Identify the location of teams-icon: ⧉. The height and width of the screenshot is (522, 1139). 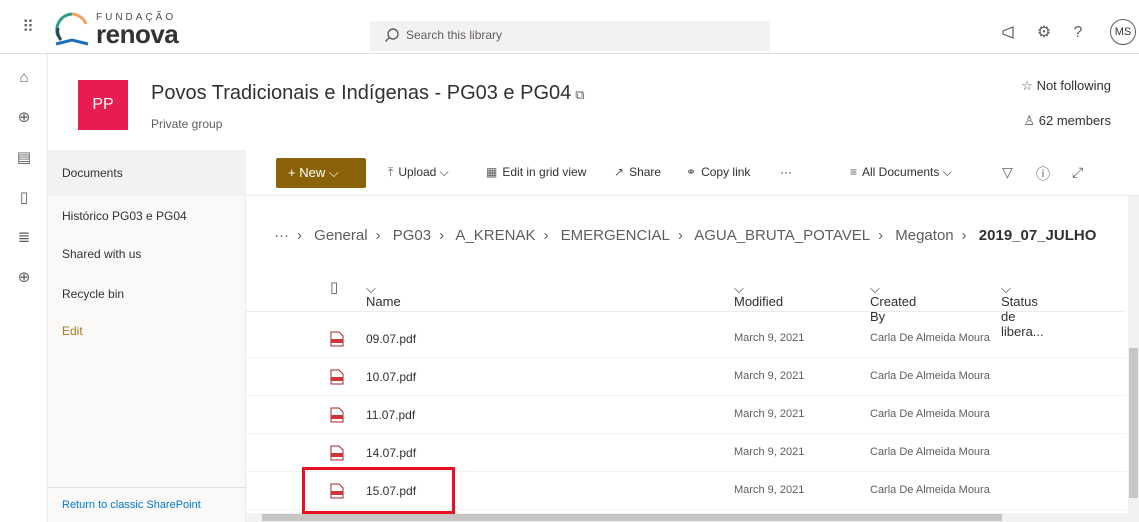
(579, 94).